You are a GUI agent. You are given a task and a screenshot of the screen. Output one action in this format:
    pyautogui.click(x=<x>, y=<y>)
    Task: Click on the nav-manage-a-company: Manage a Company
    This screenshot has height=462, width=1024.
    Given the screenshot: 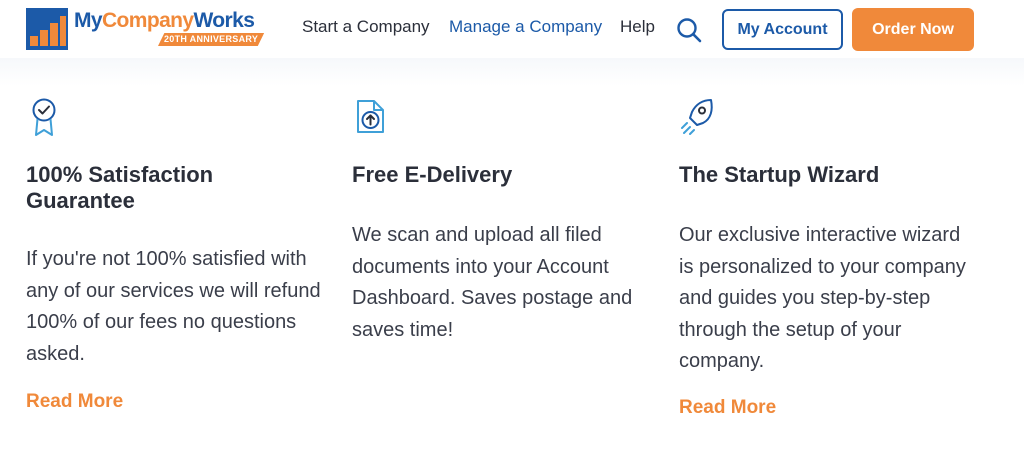 What is the action you would take?
    pyautogui.click(x=525, y=27)
    